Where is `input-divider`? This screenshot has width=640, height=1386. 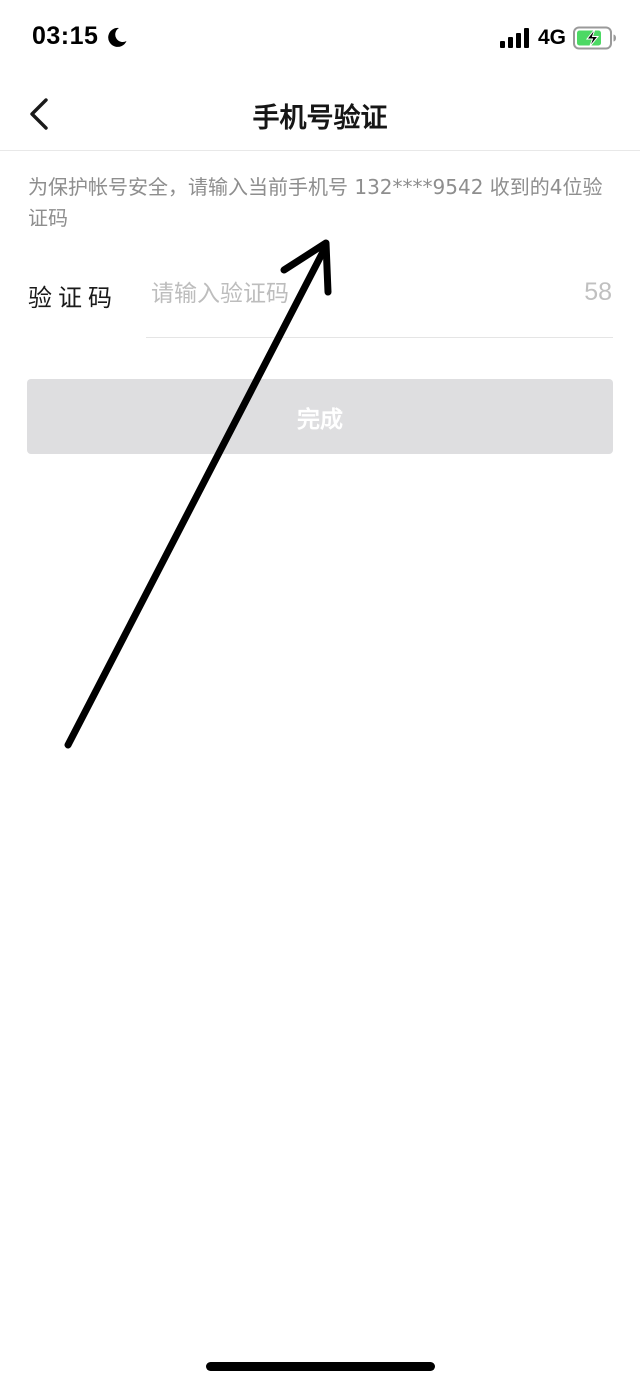
input-divider is located at coordinates (379, 337).